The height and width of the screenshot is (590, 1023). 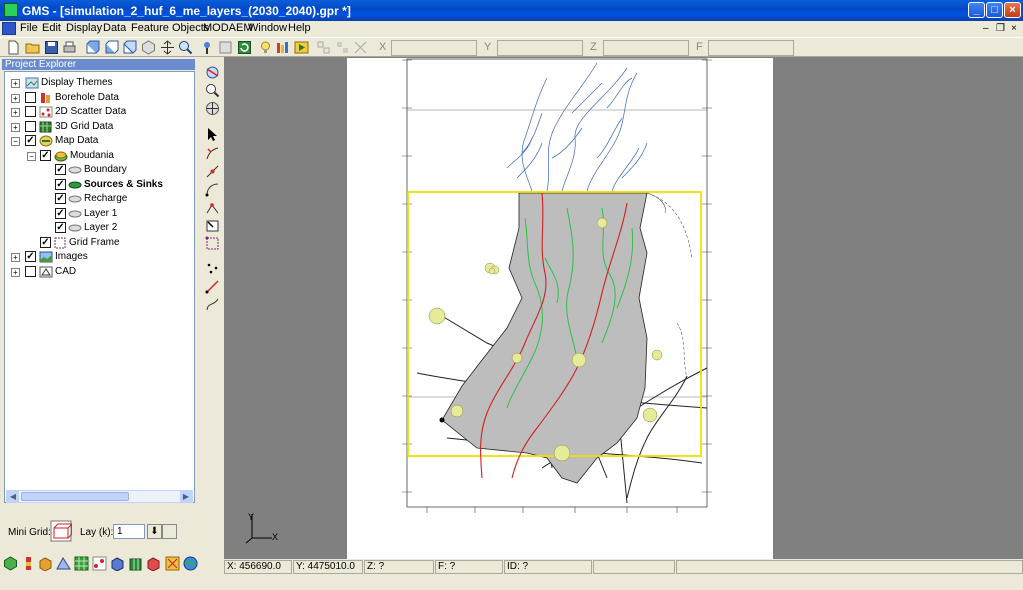 I want to click on open-folder-icon, so click(x=32, y=47).